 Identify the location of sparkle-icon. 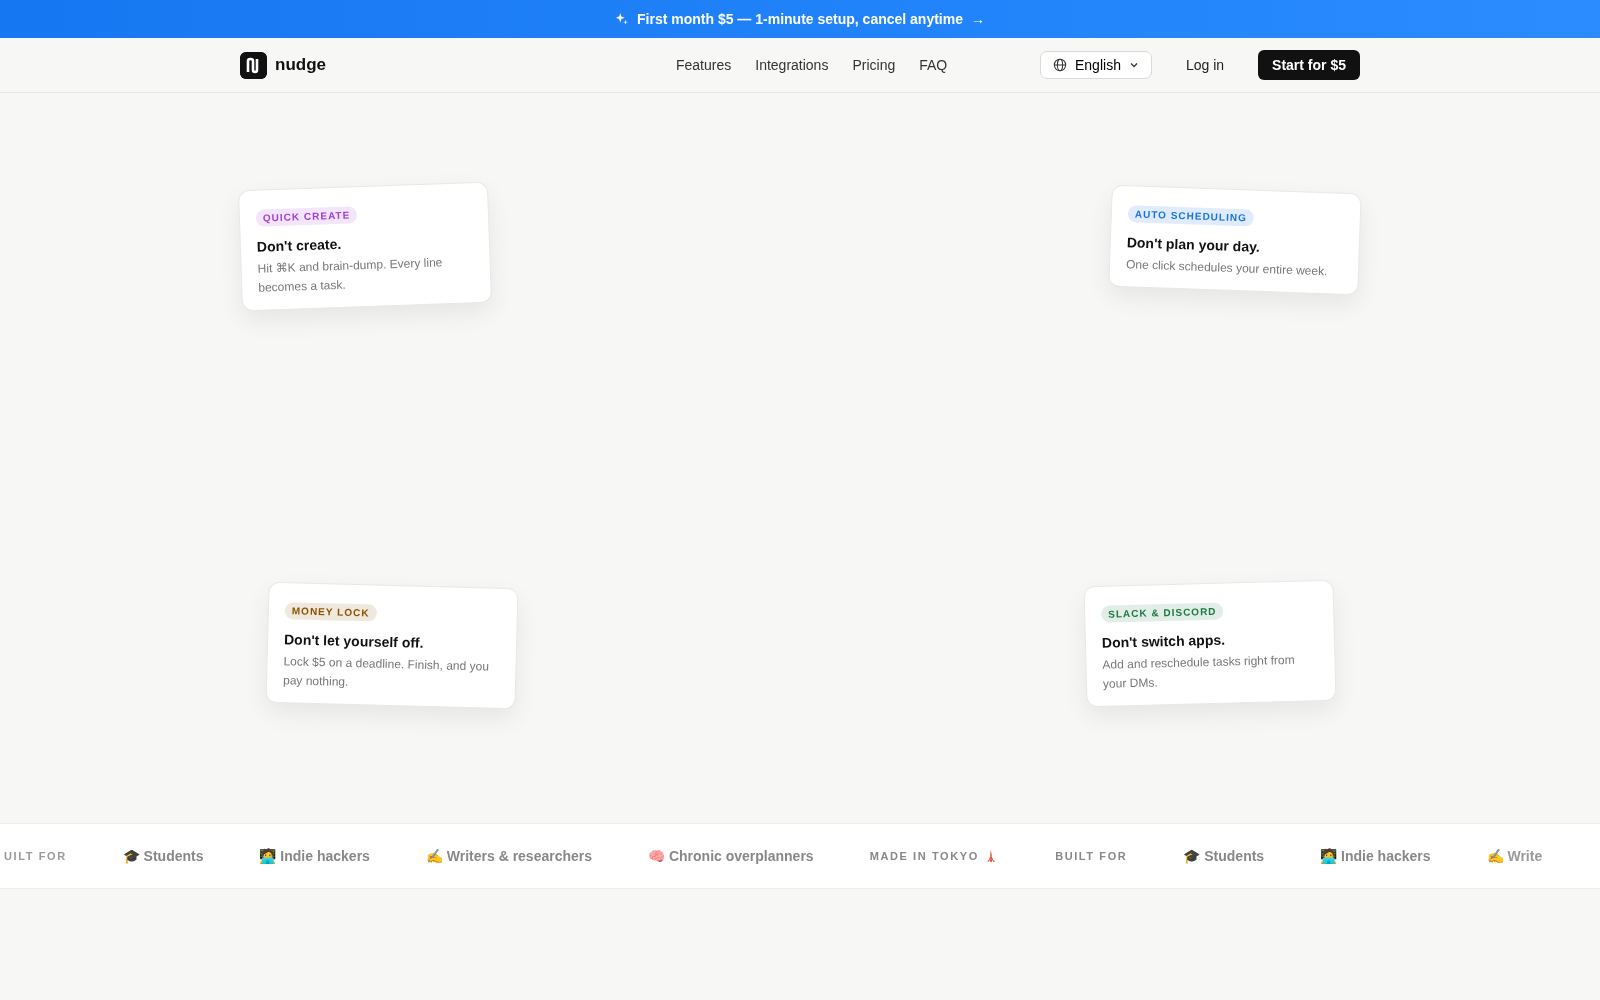
(622, 19).